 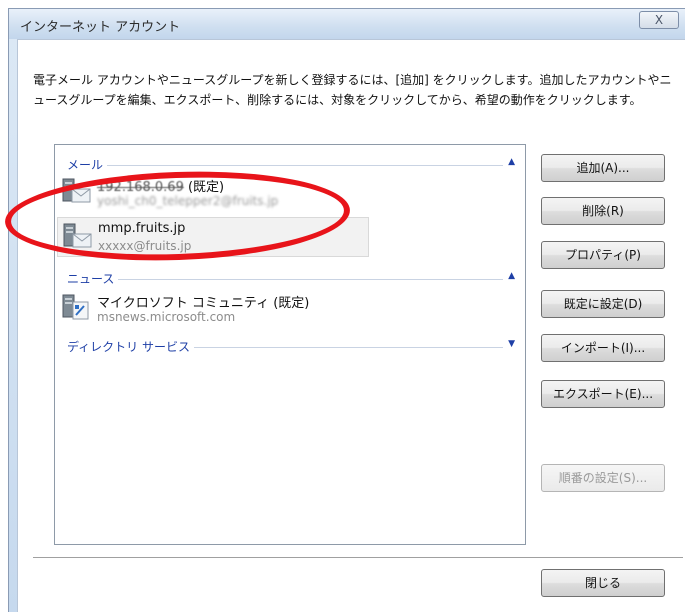 What do you see at coordinates (213, 237) in the screenshot?
I see `account-item-mail-2: mmp.fruits.jp xxxxx@fruits.jp` at bounding box center [213, 237].